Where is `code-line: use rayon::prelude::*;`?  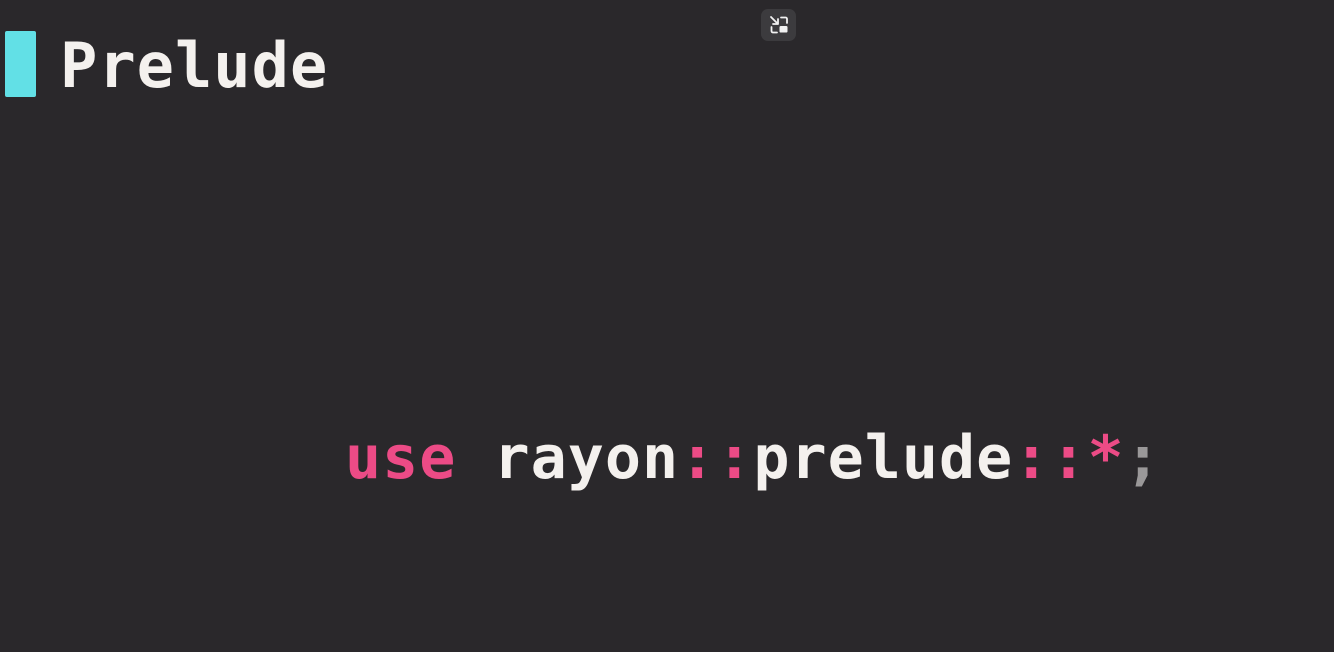
code-line: use rayon::prelude::*; is located at coordinates (753, 458).